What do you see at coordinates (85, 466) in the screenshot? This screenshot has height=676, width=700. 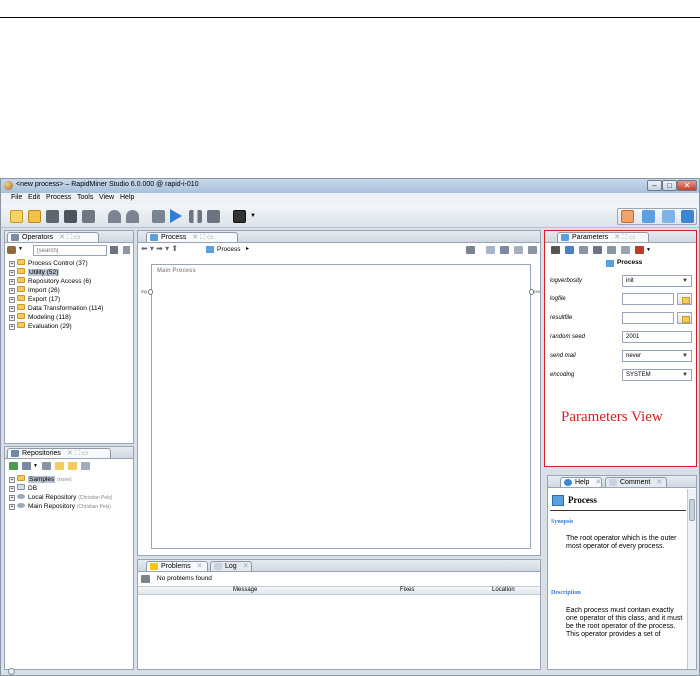 I see `sync-icon` at bounding box center [85, 466].